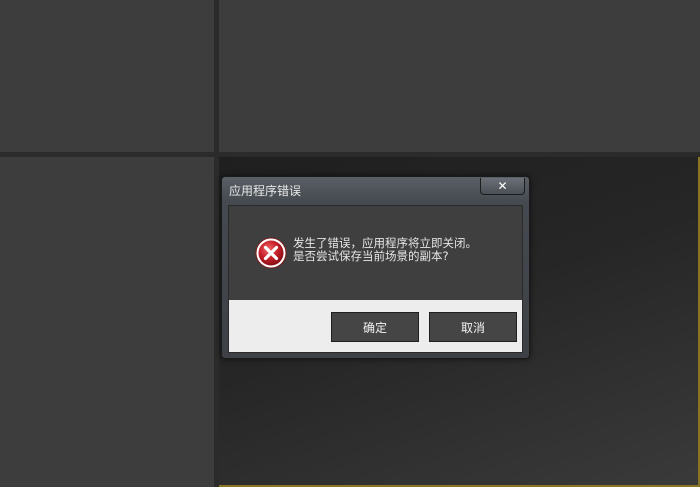 The height and width of the screenshot is (487, 700). Describe the element at coordinates (375, 190) in the screenshot. I see `dialog-titlebar: 应用程序错误 ✕` at that location.